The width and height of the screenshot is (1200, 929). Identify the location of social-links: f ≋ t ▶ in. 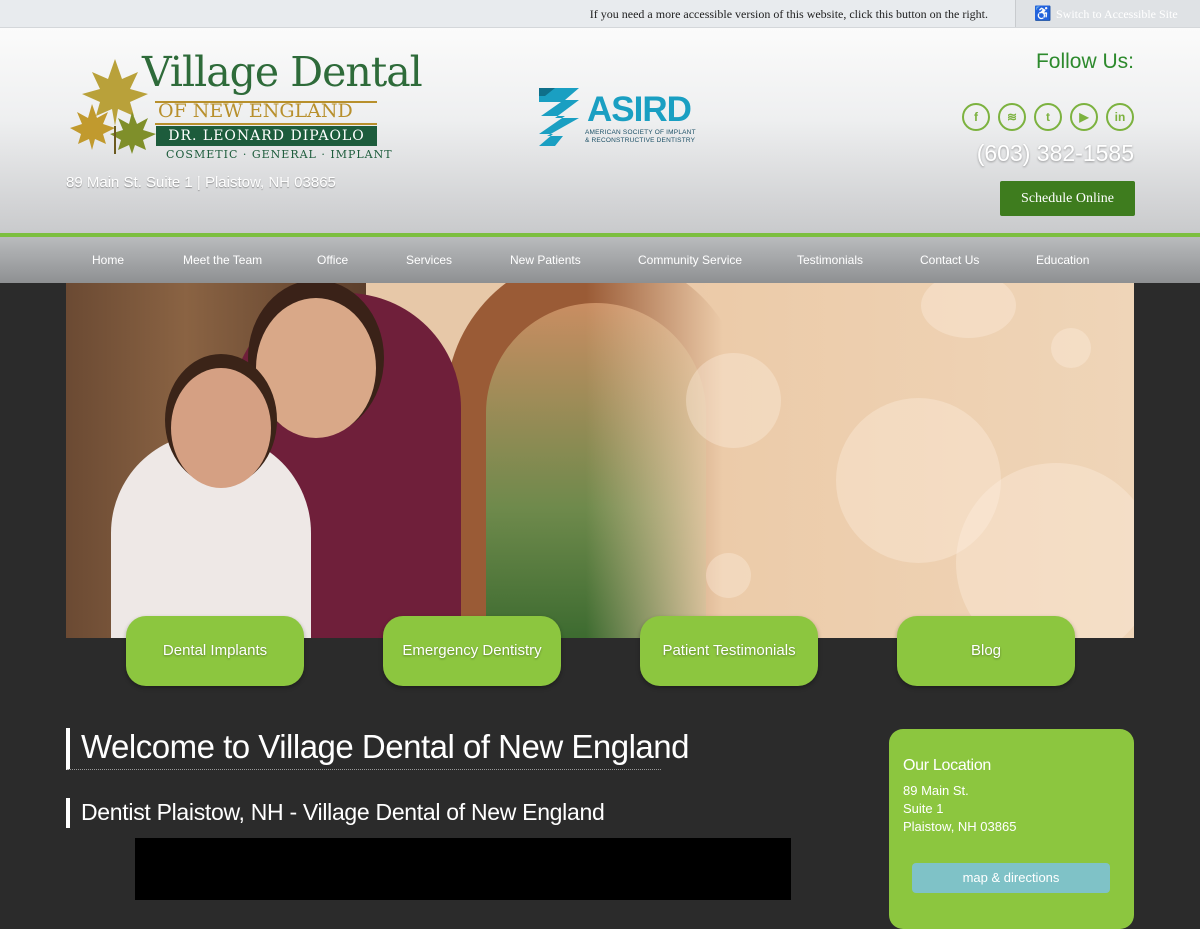
(1048, 117).